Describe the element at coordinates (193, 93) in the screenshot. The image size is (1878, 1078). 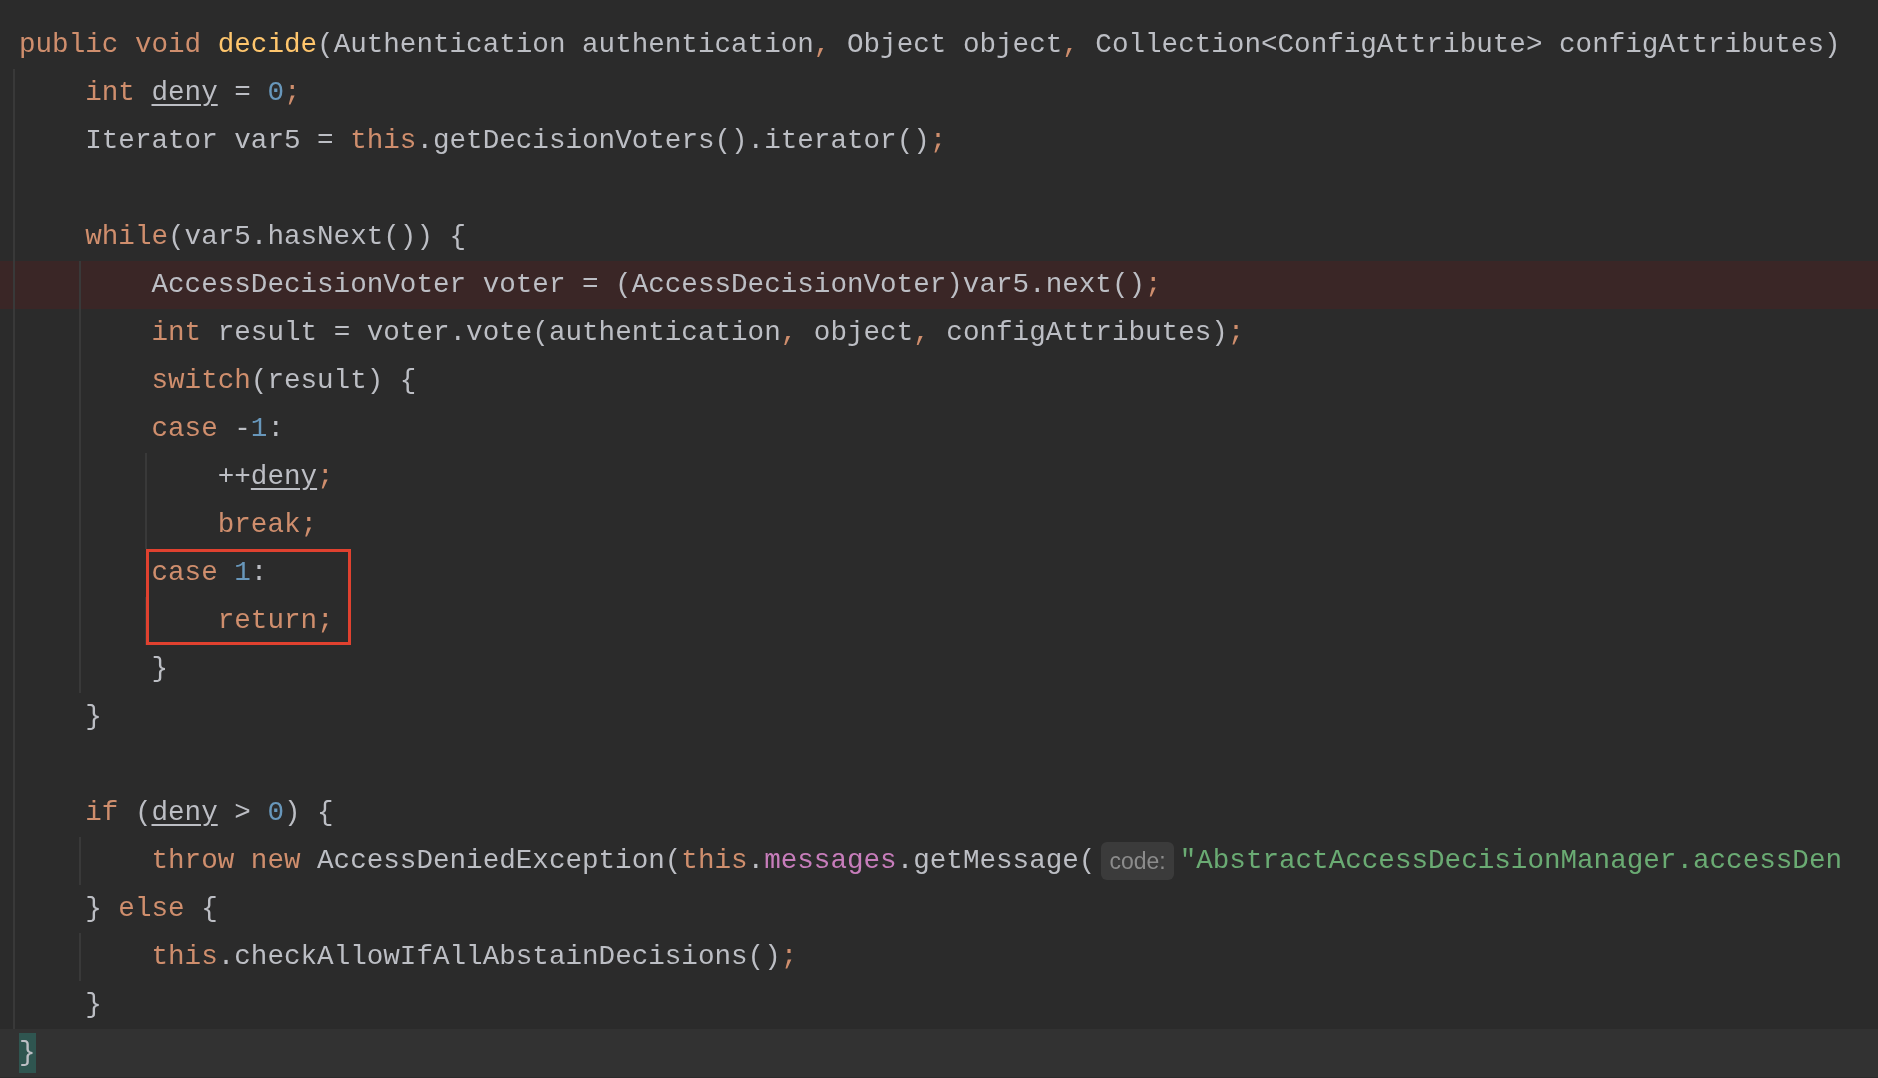
I see `code-line: int deny = 0;` at that location.